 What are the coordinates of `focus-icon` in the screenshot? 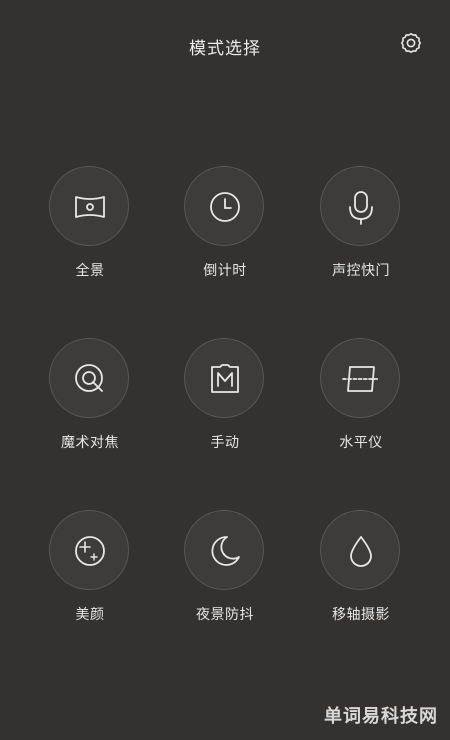 It's located at (89, 378).